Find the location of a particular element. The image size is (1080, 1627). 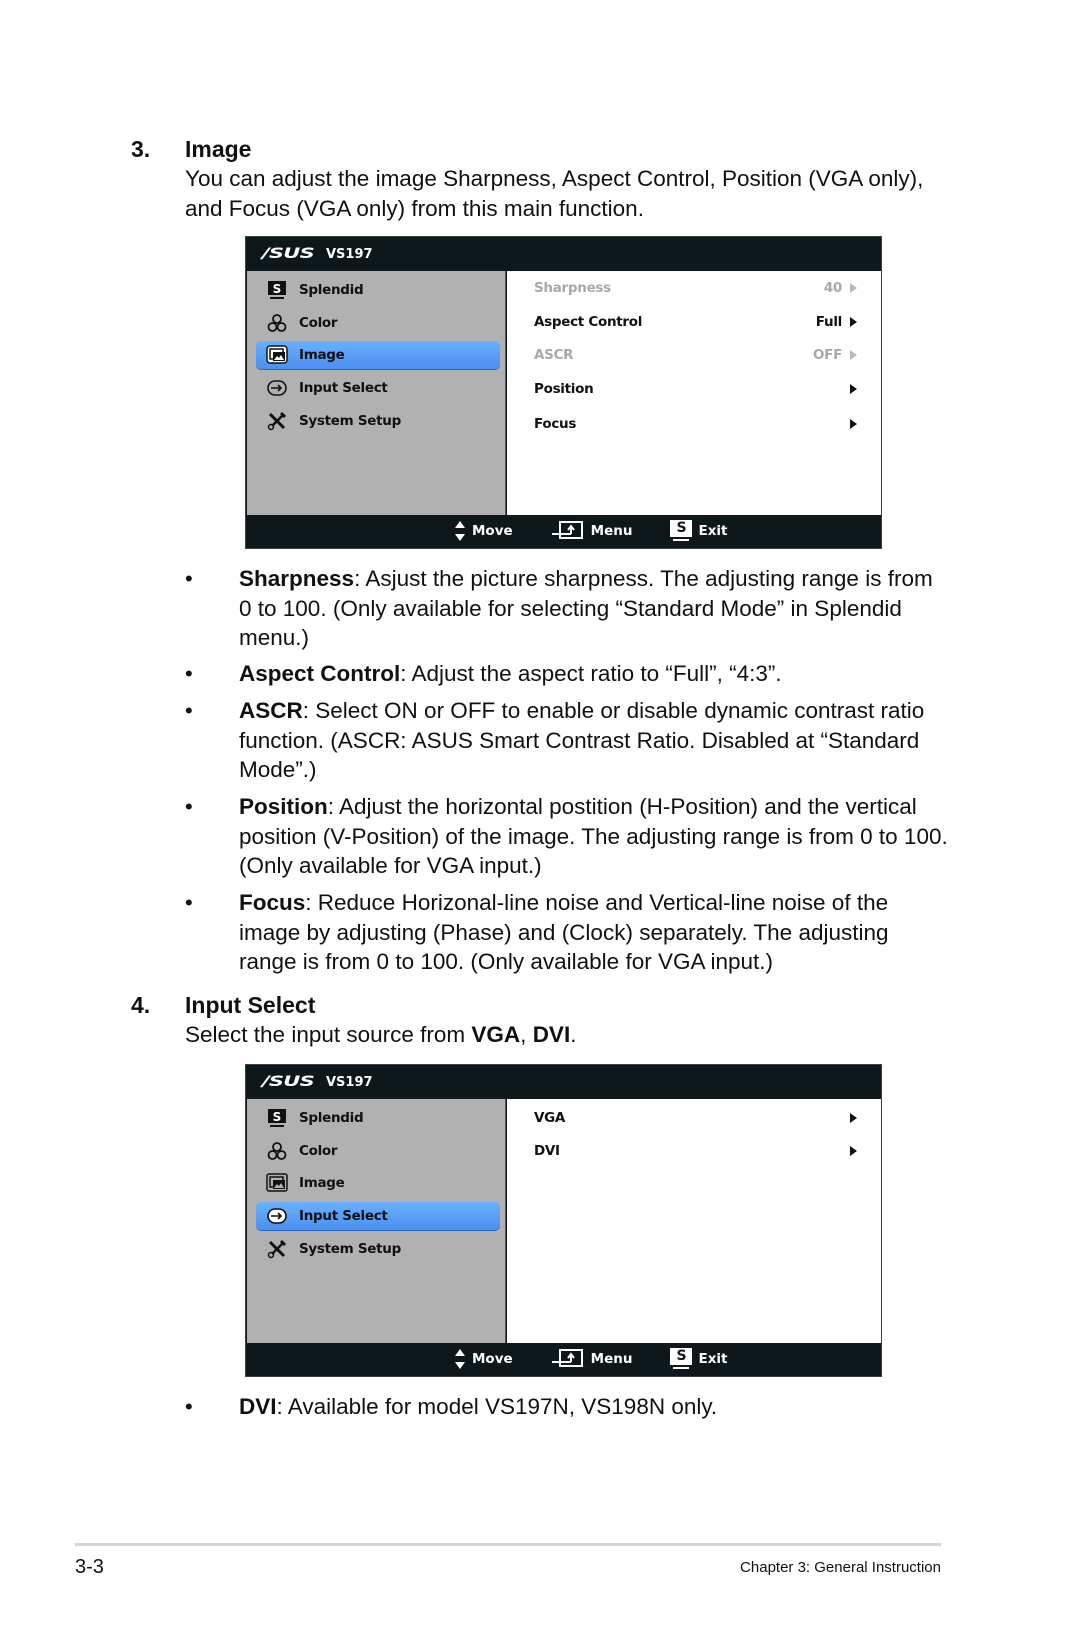

image-icon is located at coordinates (277, 1183).